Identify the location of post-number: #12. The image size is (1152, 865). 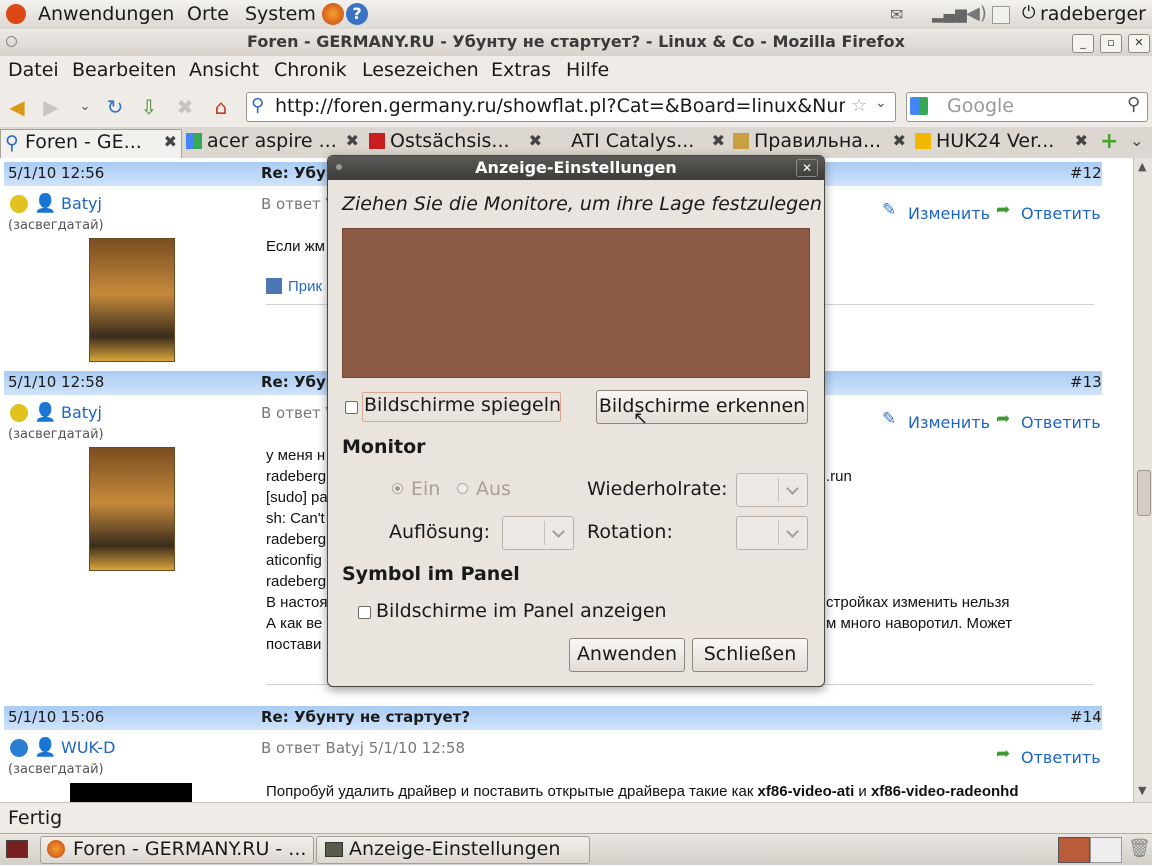
(1086, 173).